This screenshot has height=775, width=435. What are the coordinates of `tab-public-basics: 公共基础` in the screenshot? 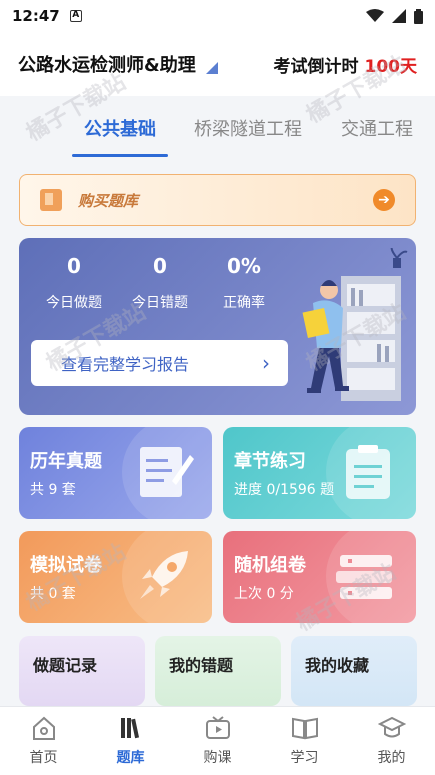 It's located at (120, 136).